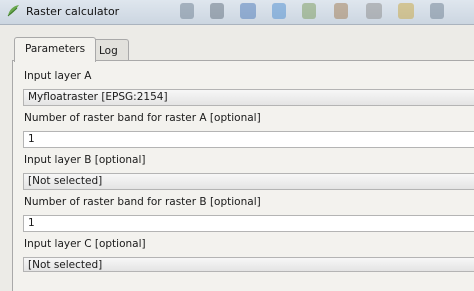 The width and height of the screenshot is (474, 291). What do you see at coordinates (73, 11) in the screenshot?
I see `window-title: Raster calculator` at bounding box center [73, 11].